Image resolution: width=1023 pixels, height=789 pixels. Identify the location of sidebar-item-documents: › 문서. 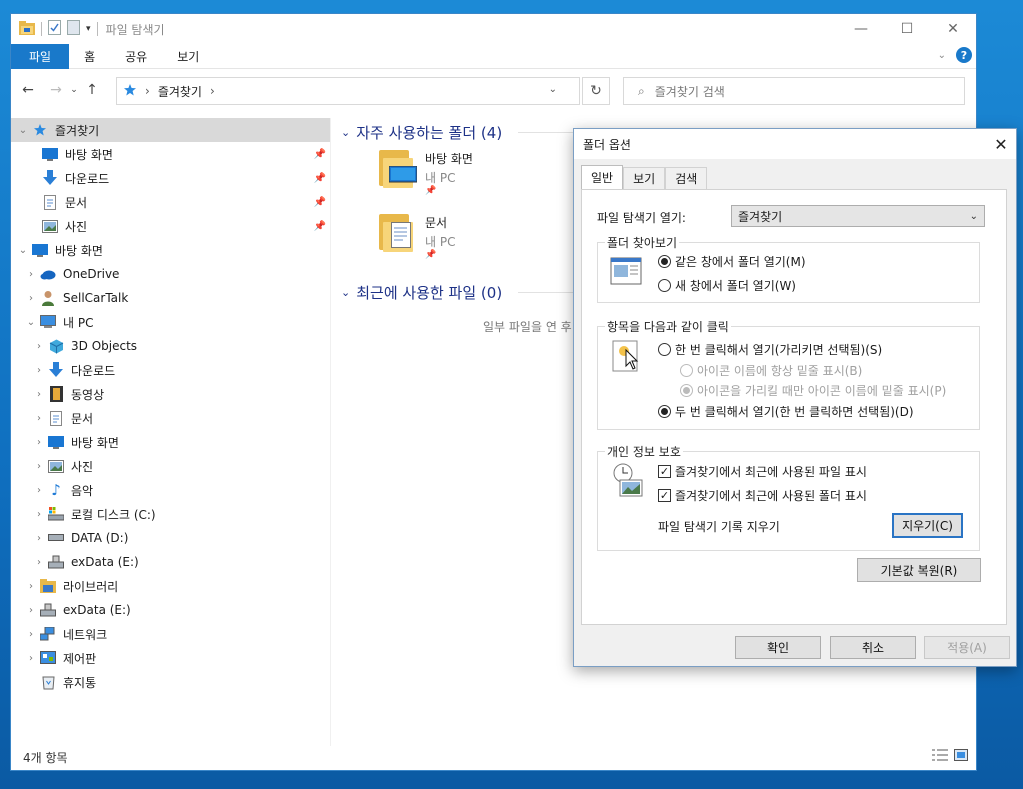
(170, 418).